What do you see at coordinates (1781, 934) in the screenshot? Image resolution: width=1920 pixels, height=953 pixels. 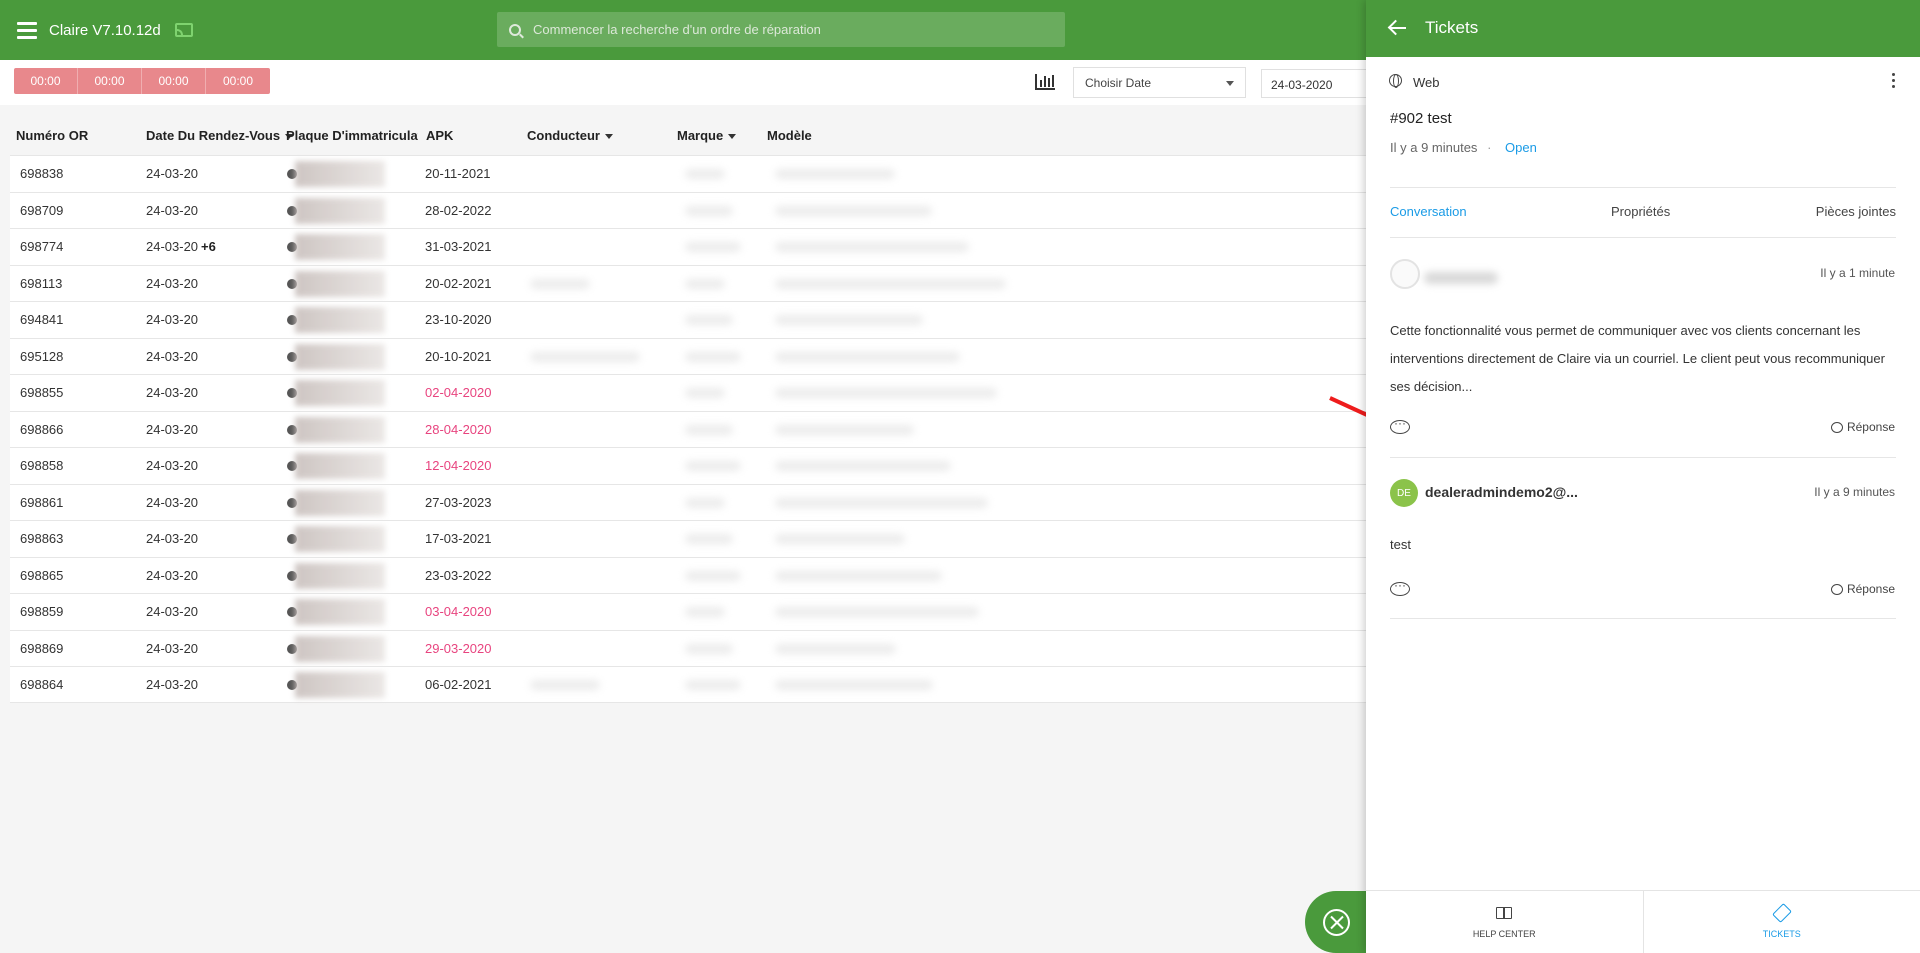 I see `tickets-label: TICKETS` at bounding box center [1781, 934].